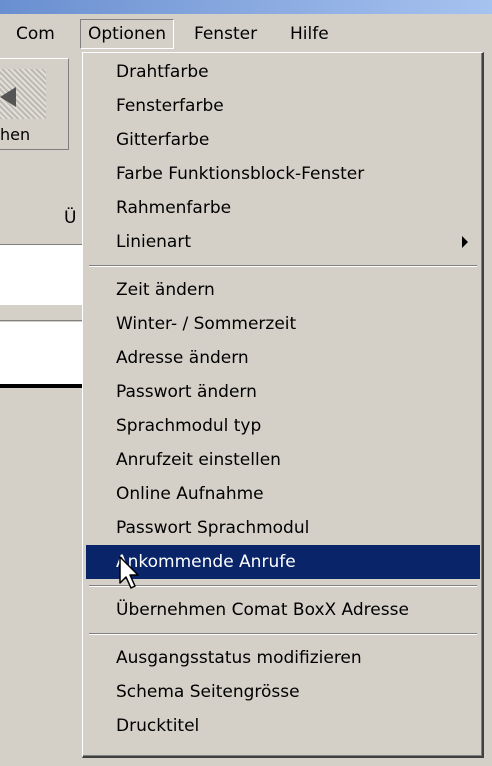 This screenshot has height=766, width=492. What do you see at coordinates (246, 7) in the screenshot?
I see `window-title-bar` at bounding box center [246, 7].